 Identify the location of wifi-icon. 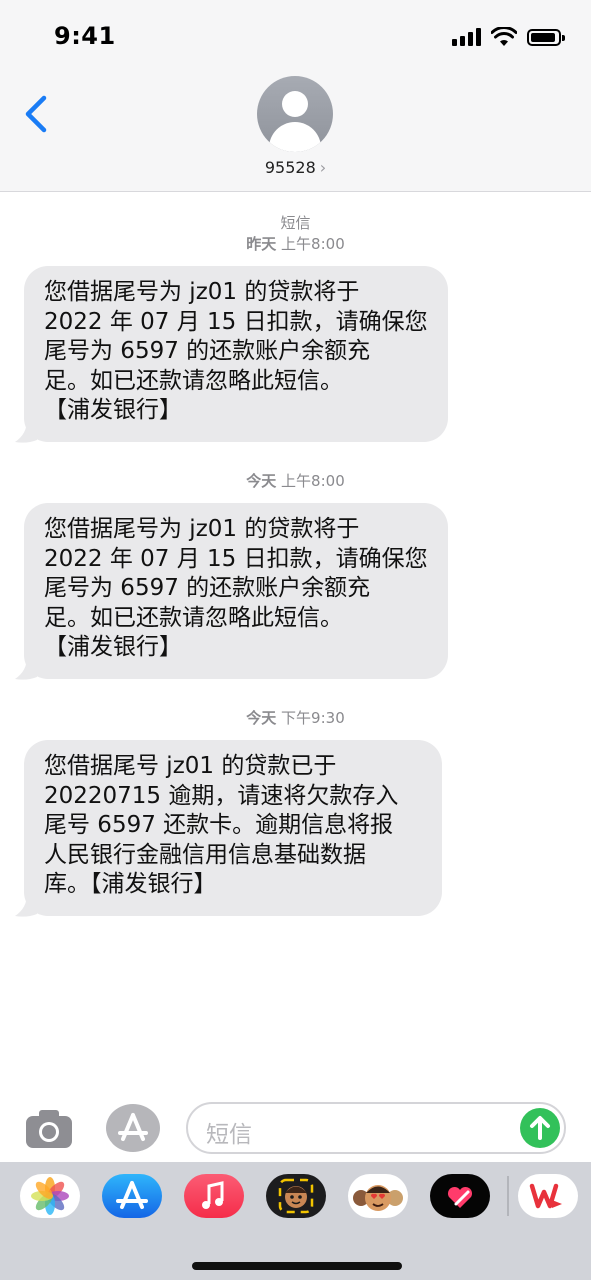
(504, 36).